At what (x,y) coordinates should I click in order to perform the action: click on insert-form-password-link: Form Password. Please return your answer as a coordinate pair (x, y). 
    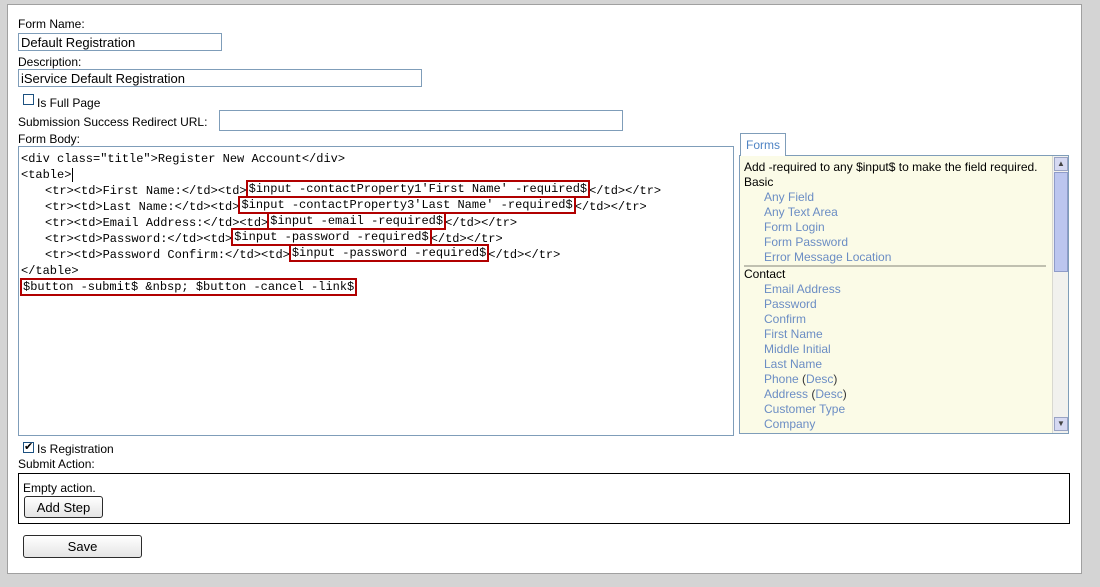
    Looking at the image, I should click on (806, 242).